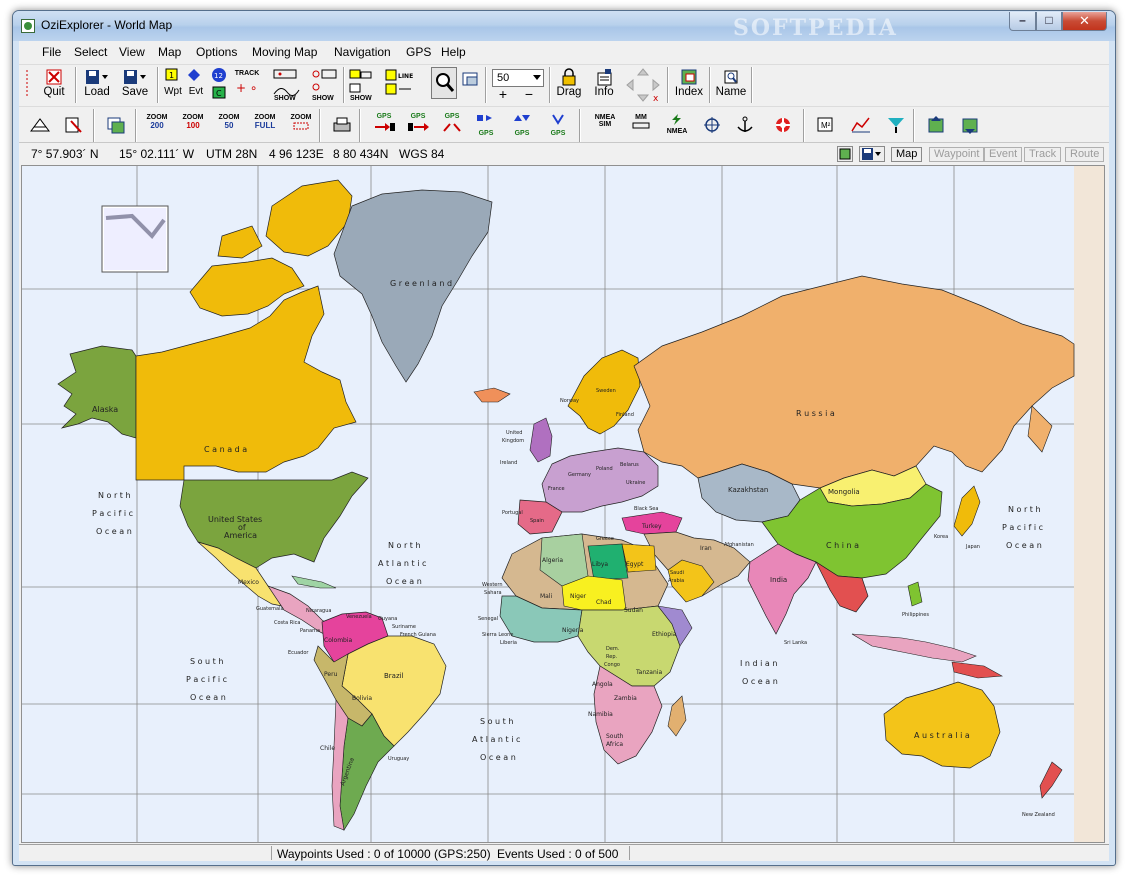  I want to click on name-search-icon, so click(731, 77).